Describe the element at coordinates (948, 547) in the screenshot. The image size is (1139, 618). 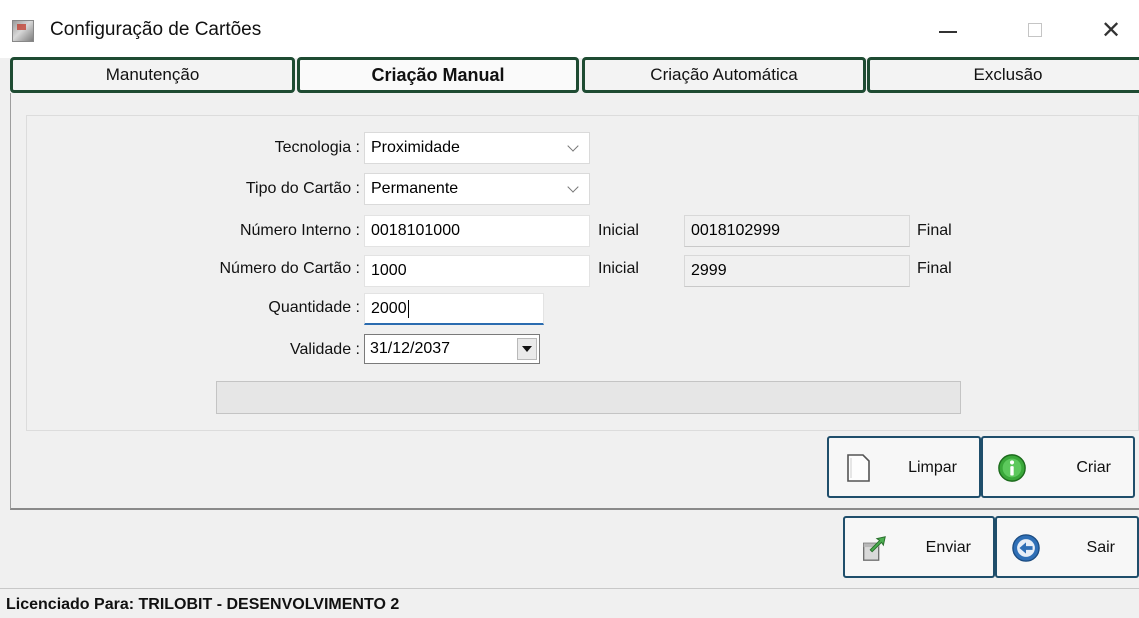
I see `enviar-label: Enviar` at that location.